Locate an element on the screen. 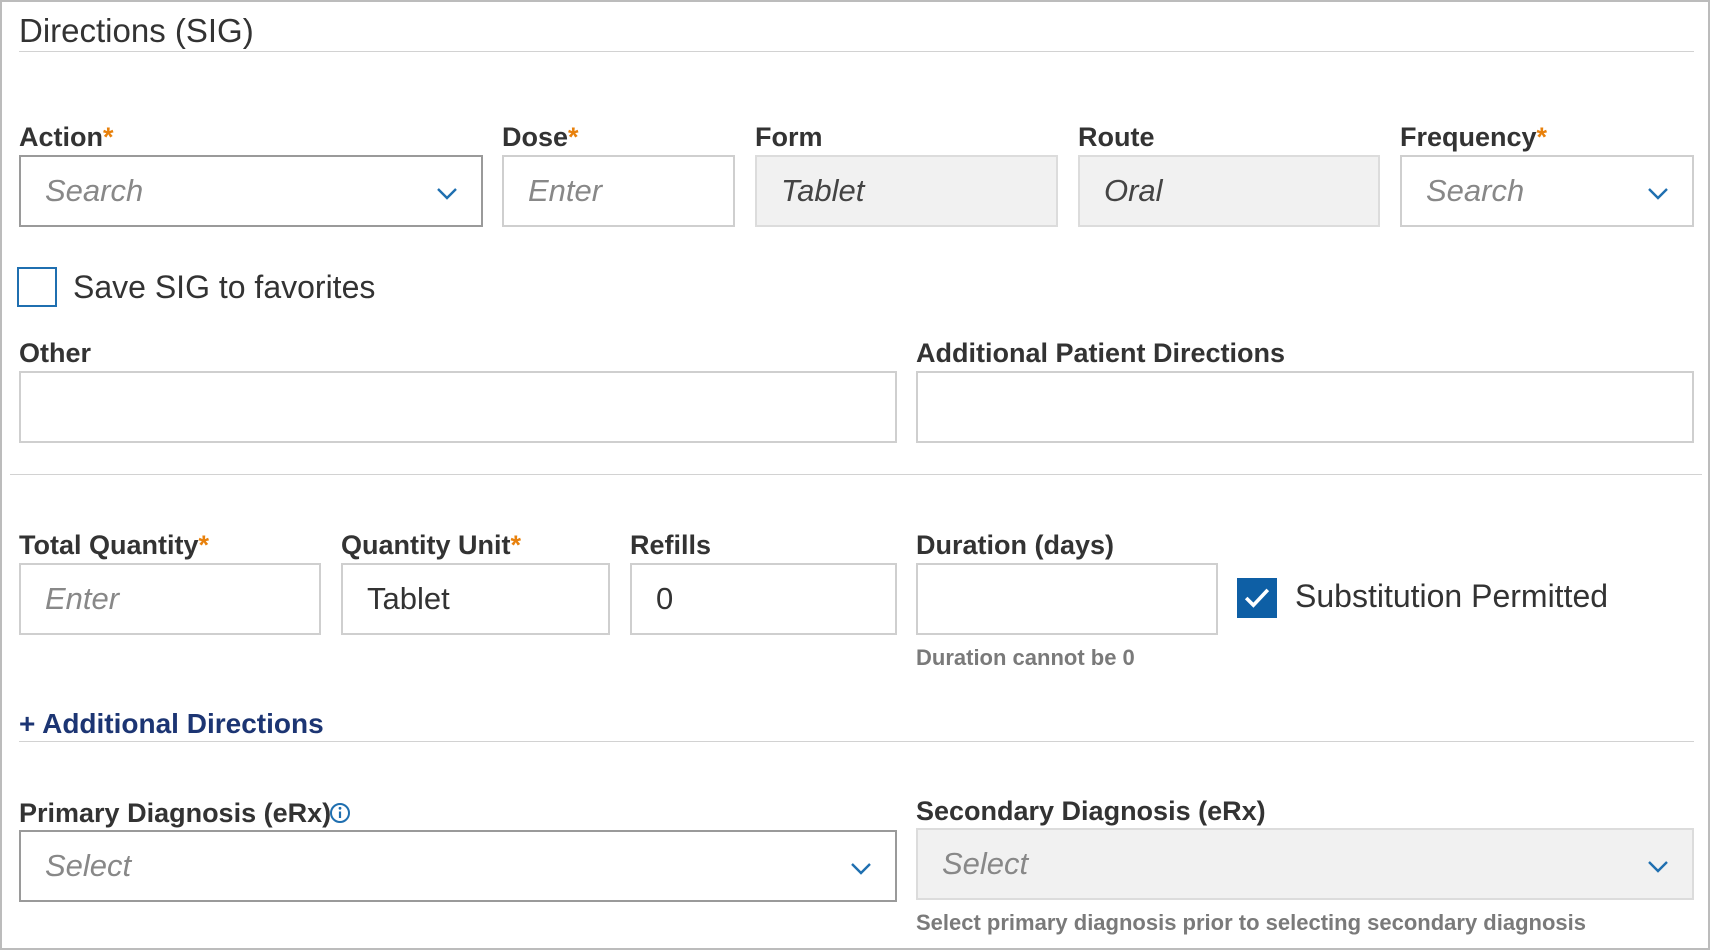 This screenshot has width=1710, height=950. additional-patient-directions-label: Additional Patient Directions is located at coordinates (1101, 353).